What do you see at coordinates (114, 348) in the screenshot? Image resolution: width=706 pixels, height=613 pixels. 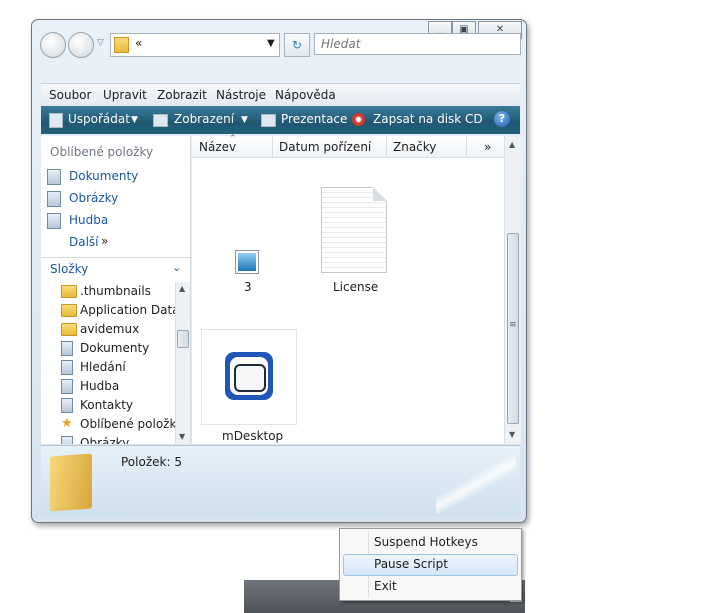 I see `tree-item: Dokumenty` at bounding box center [114, 348].